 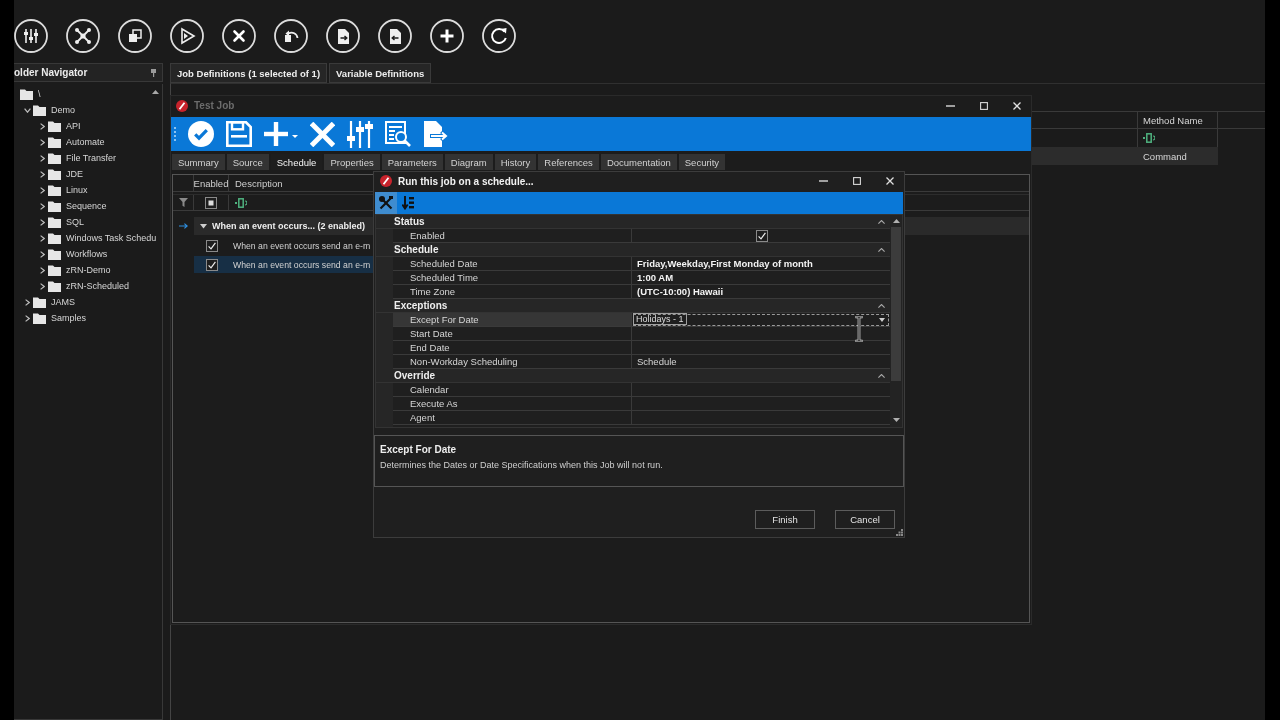 I want to click on tab: Diagram, so click(x=468, y=162).